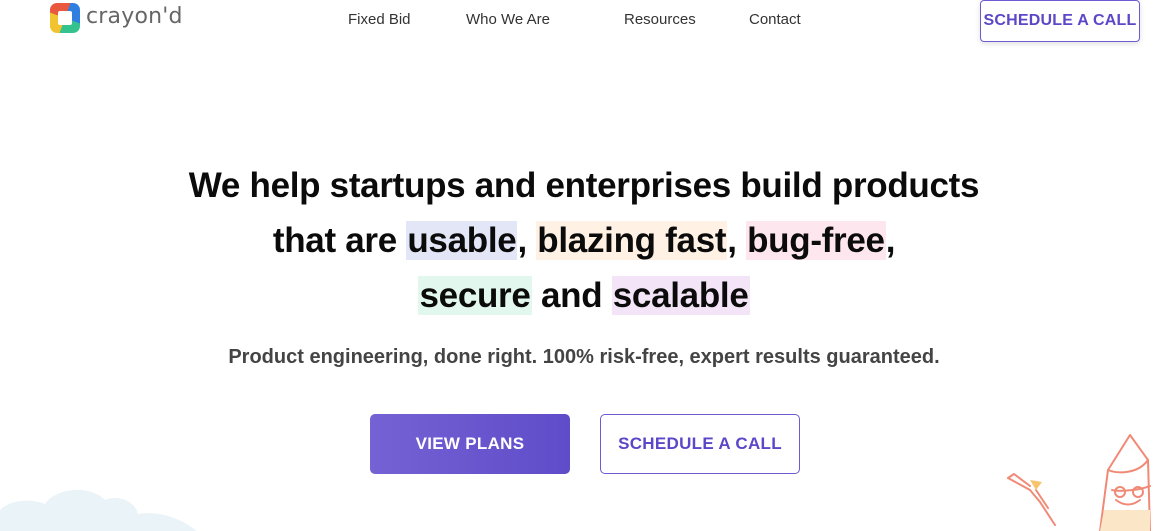 The width and height of the screenshot is (1156, 531). What do you see at coordinates (462, 240) in the screenshot?
I see `highlight-usable: usable` at bounding box center [462, 240].